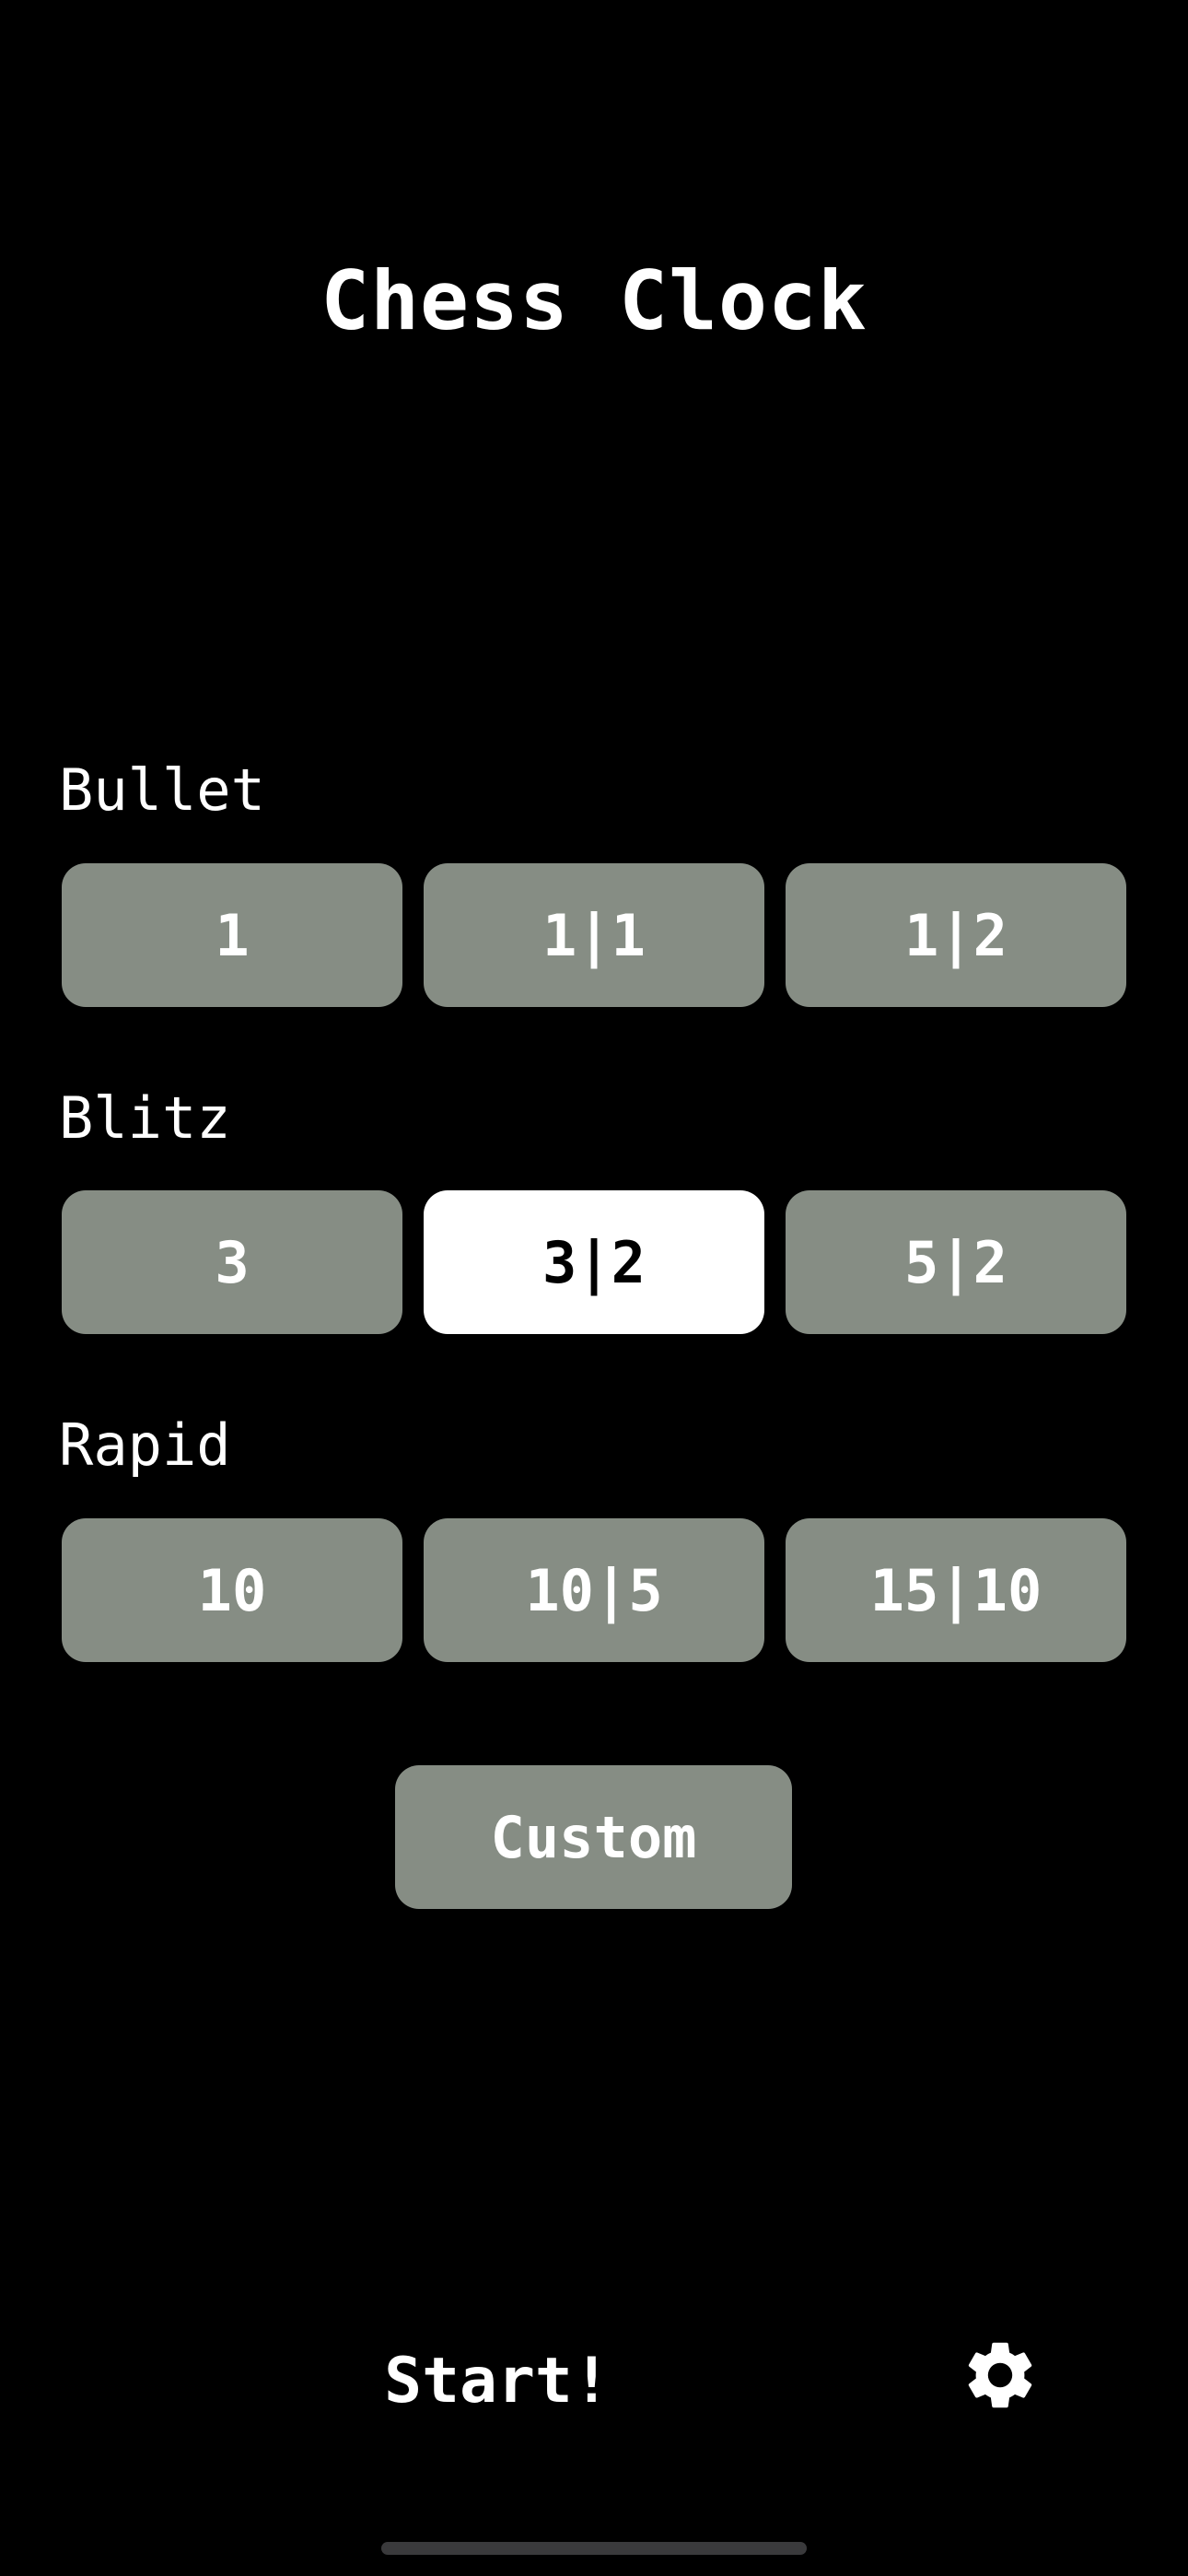  I want to click on preset-button-1-1: 1|1, so click(594, 935).